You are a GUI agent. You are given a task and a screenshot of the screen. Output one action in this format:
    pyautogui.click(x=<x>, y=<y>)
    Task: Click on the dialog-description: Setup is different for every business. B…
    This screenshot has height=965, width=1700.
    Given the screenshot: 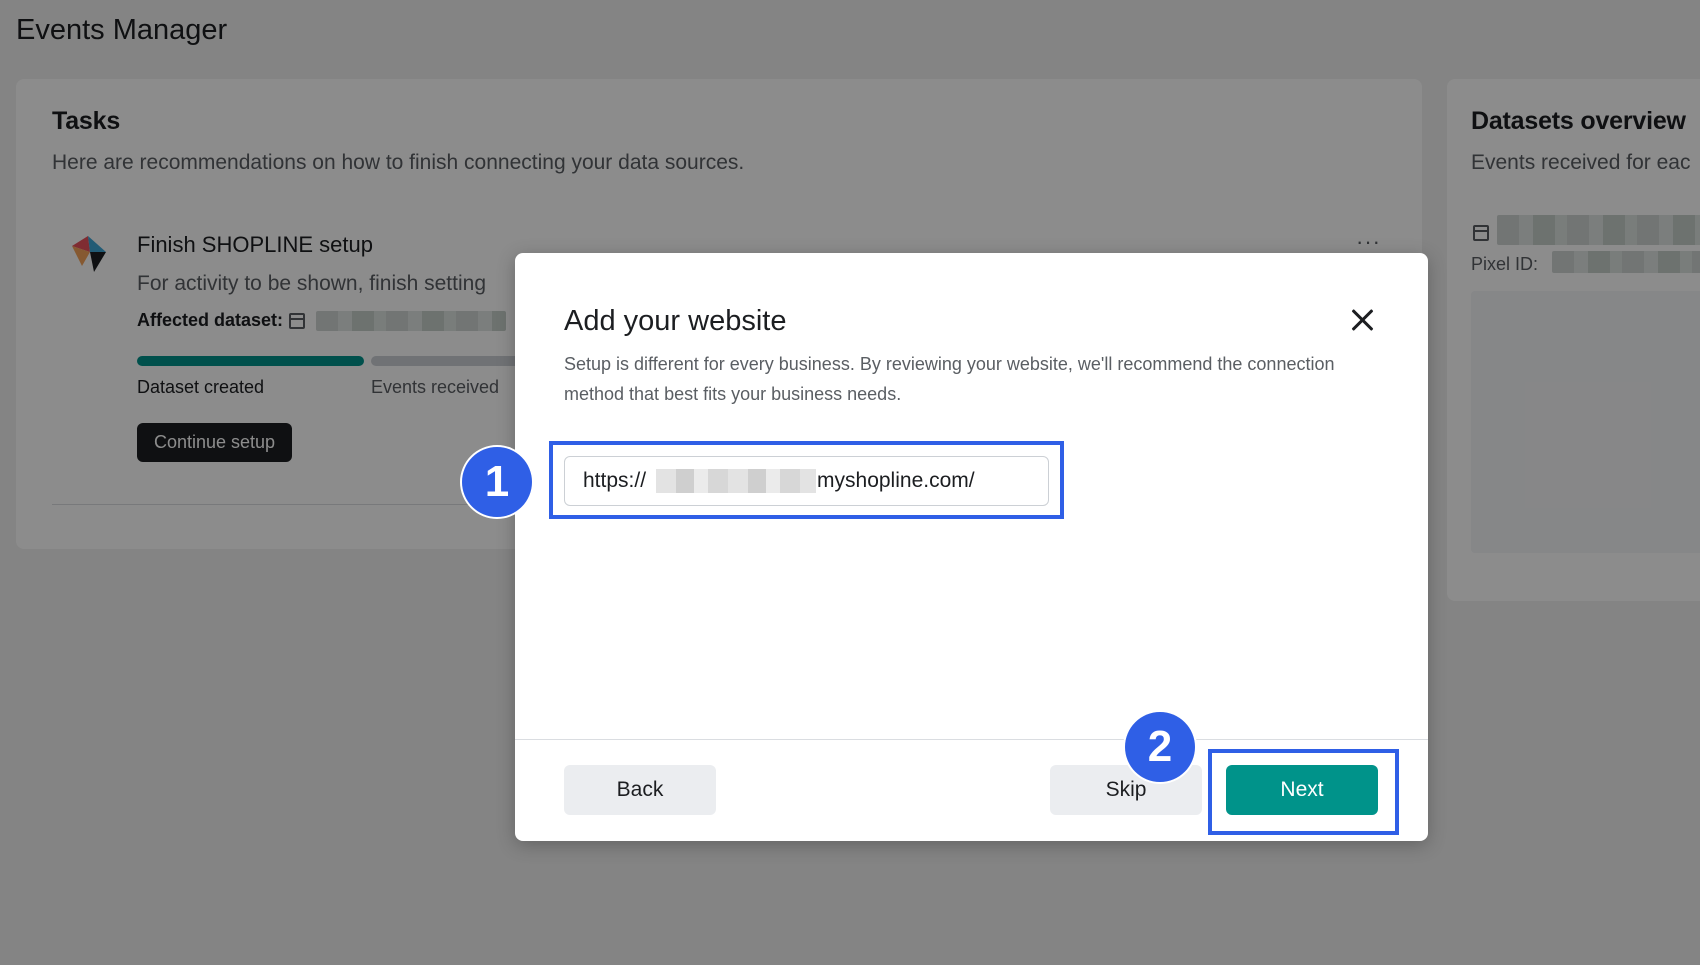 What is the action you would take?
    pyautogui.click(x=949, y=379)
    